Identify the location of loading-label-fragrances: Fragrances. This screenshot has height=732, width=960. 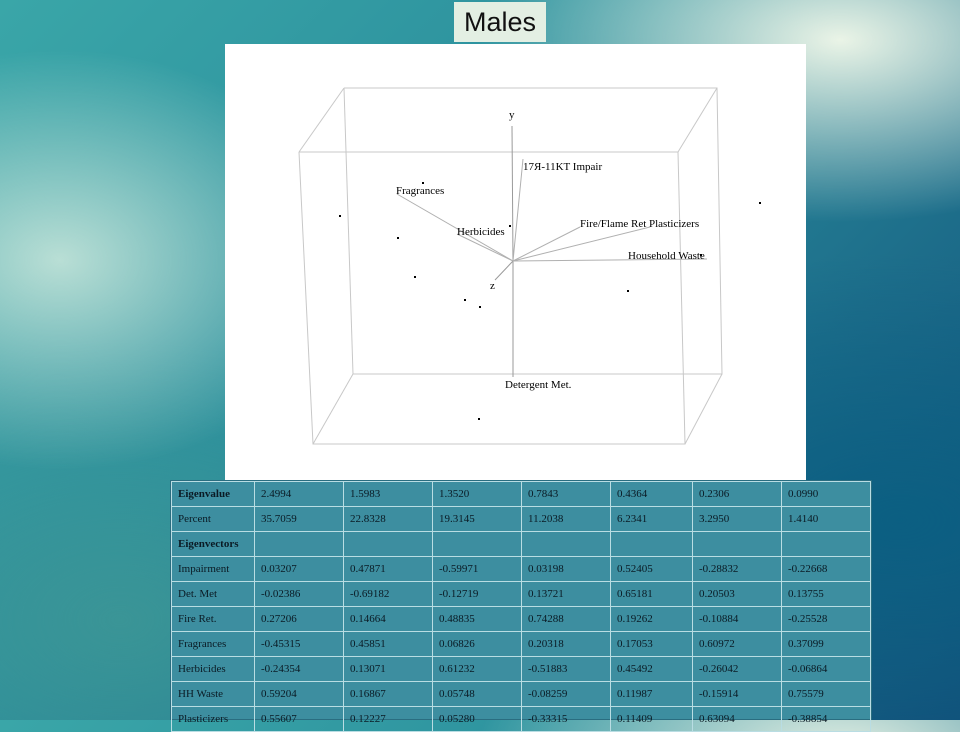
(420, 191).